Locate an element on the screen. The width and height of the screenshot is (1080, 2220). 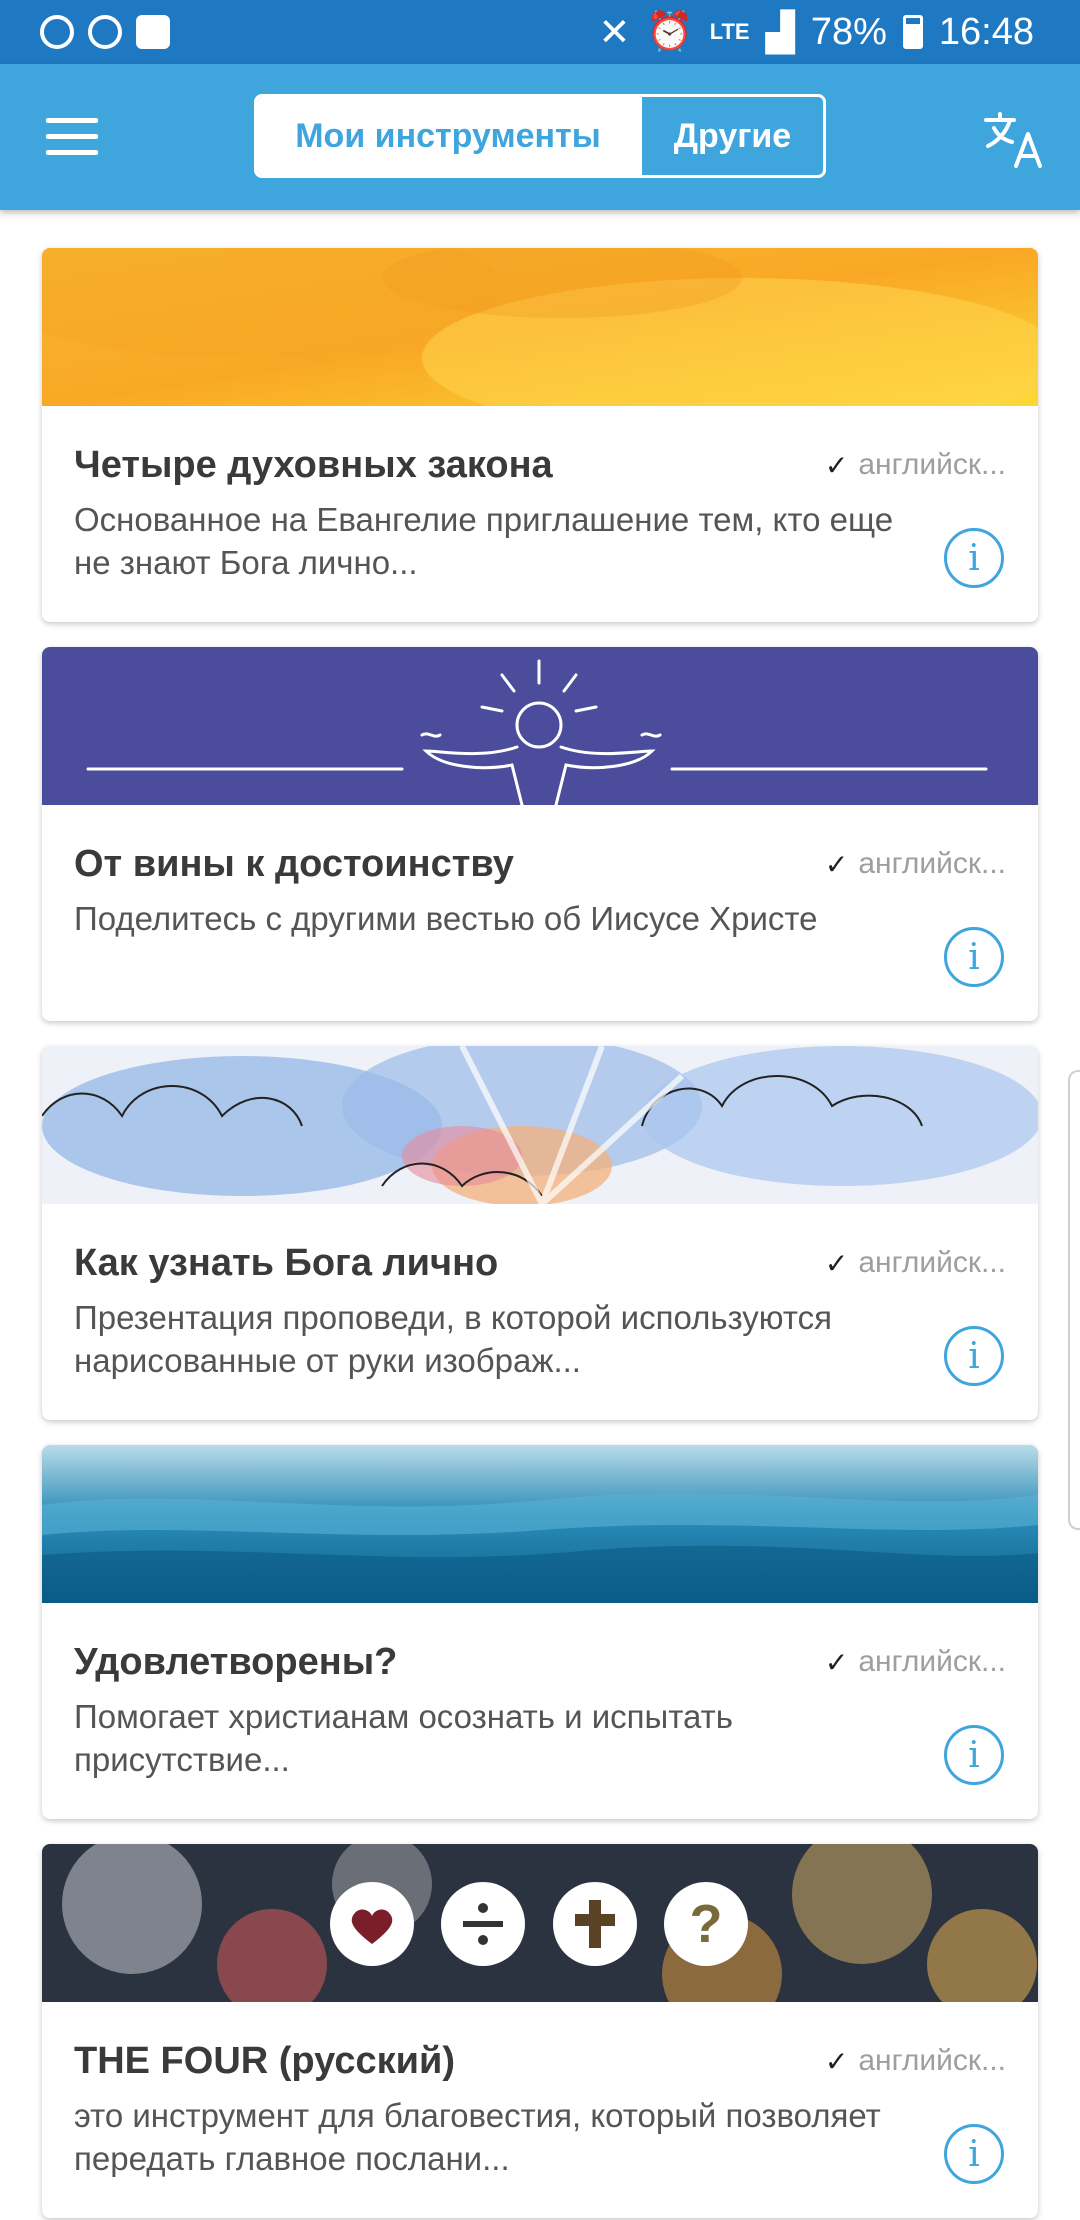
battery-icon is located at coordinates (912, 32).